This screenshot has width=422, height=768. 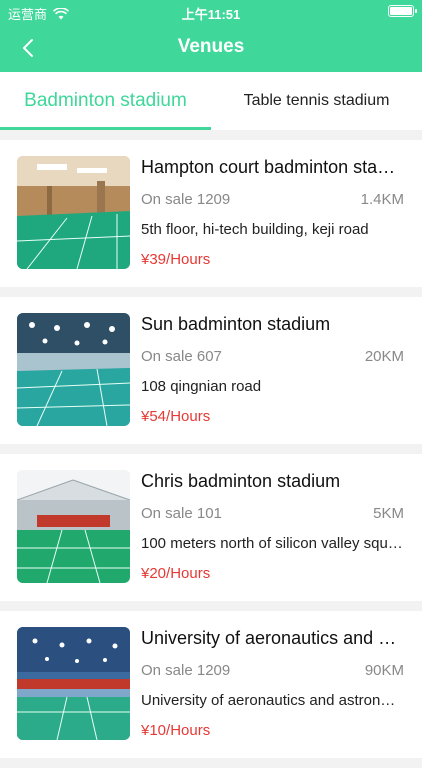 What do you see at coordinates (384, 670) in the screenshot?
I see `venue-distance: 90KM` at bounding box center [384, 670].